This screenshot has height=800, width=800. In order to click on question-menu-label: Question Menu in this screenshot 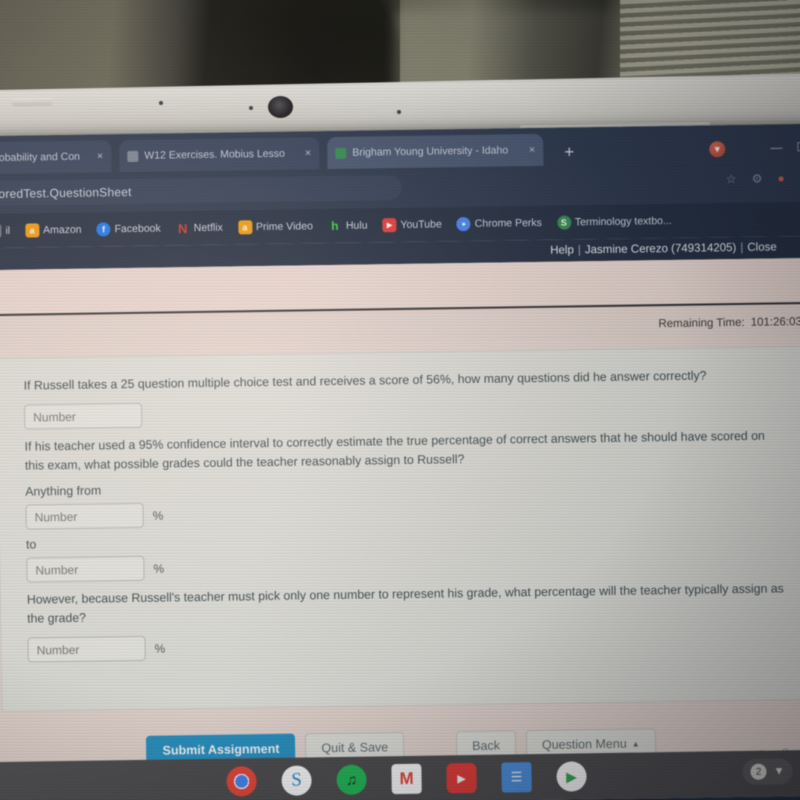, I will do `click(584, 744)`.